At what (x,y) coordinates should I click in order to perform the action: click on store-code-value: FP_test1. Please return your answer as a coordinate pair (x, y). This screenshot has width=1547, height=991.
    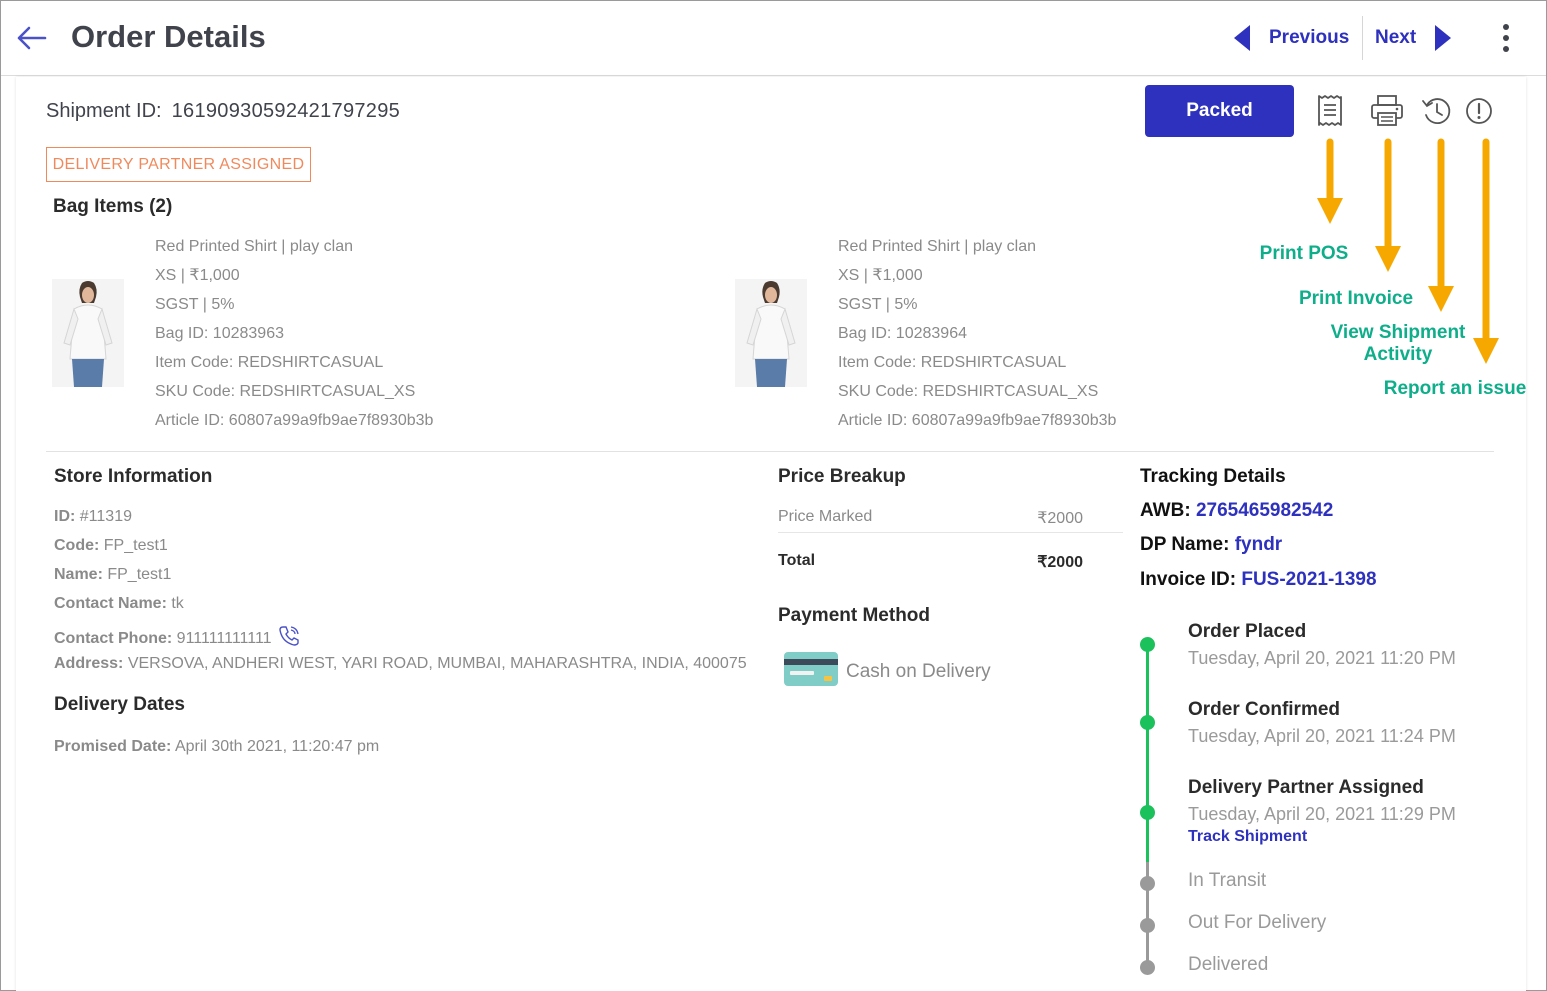
    Looking at the image, I should click on (135, 545).